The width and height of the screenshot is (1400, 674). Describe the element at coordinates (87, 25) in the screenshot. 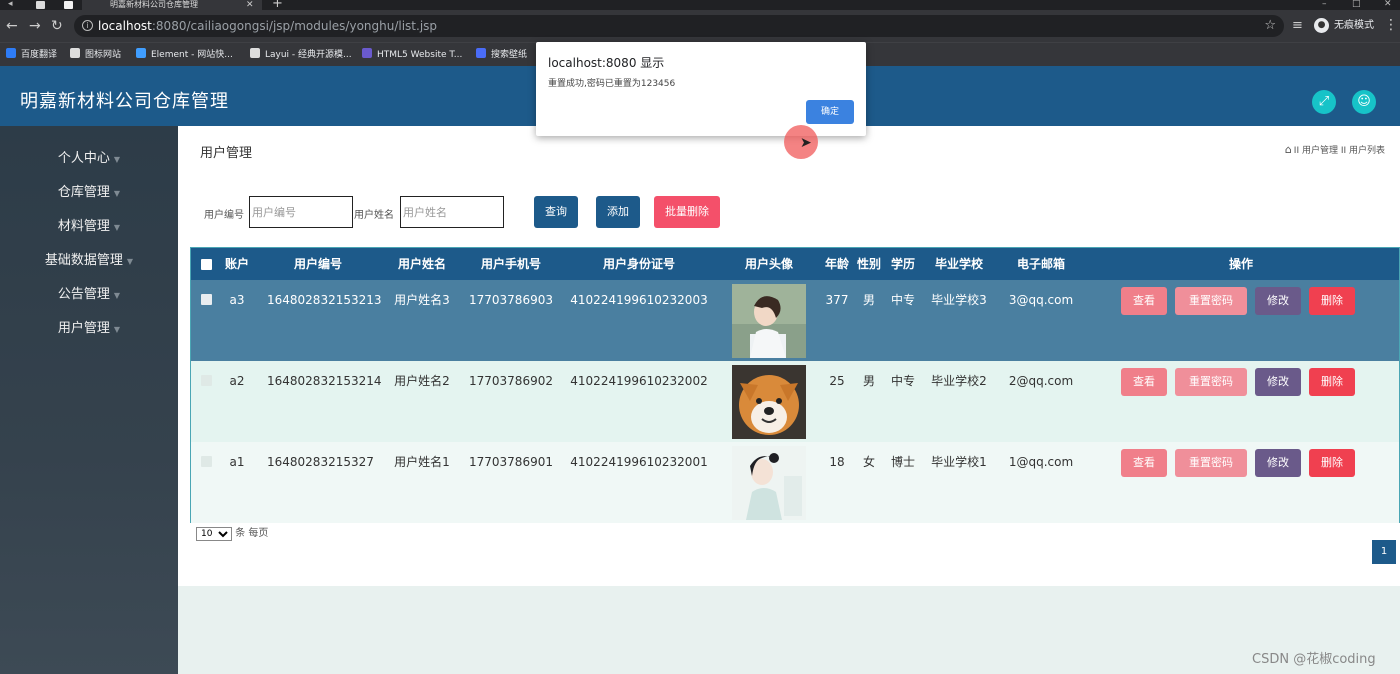

I see `info-icon: i` at that location.